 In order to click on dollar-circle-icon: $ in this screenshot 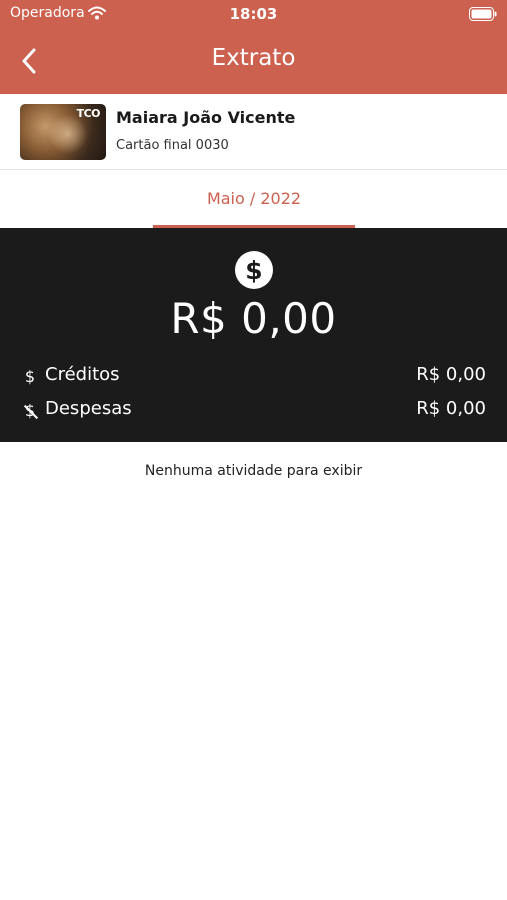, I will do `click(254, 270)`.